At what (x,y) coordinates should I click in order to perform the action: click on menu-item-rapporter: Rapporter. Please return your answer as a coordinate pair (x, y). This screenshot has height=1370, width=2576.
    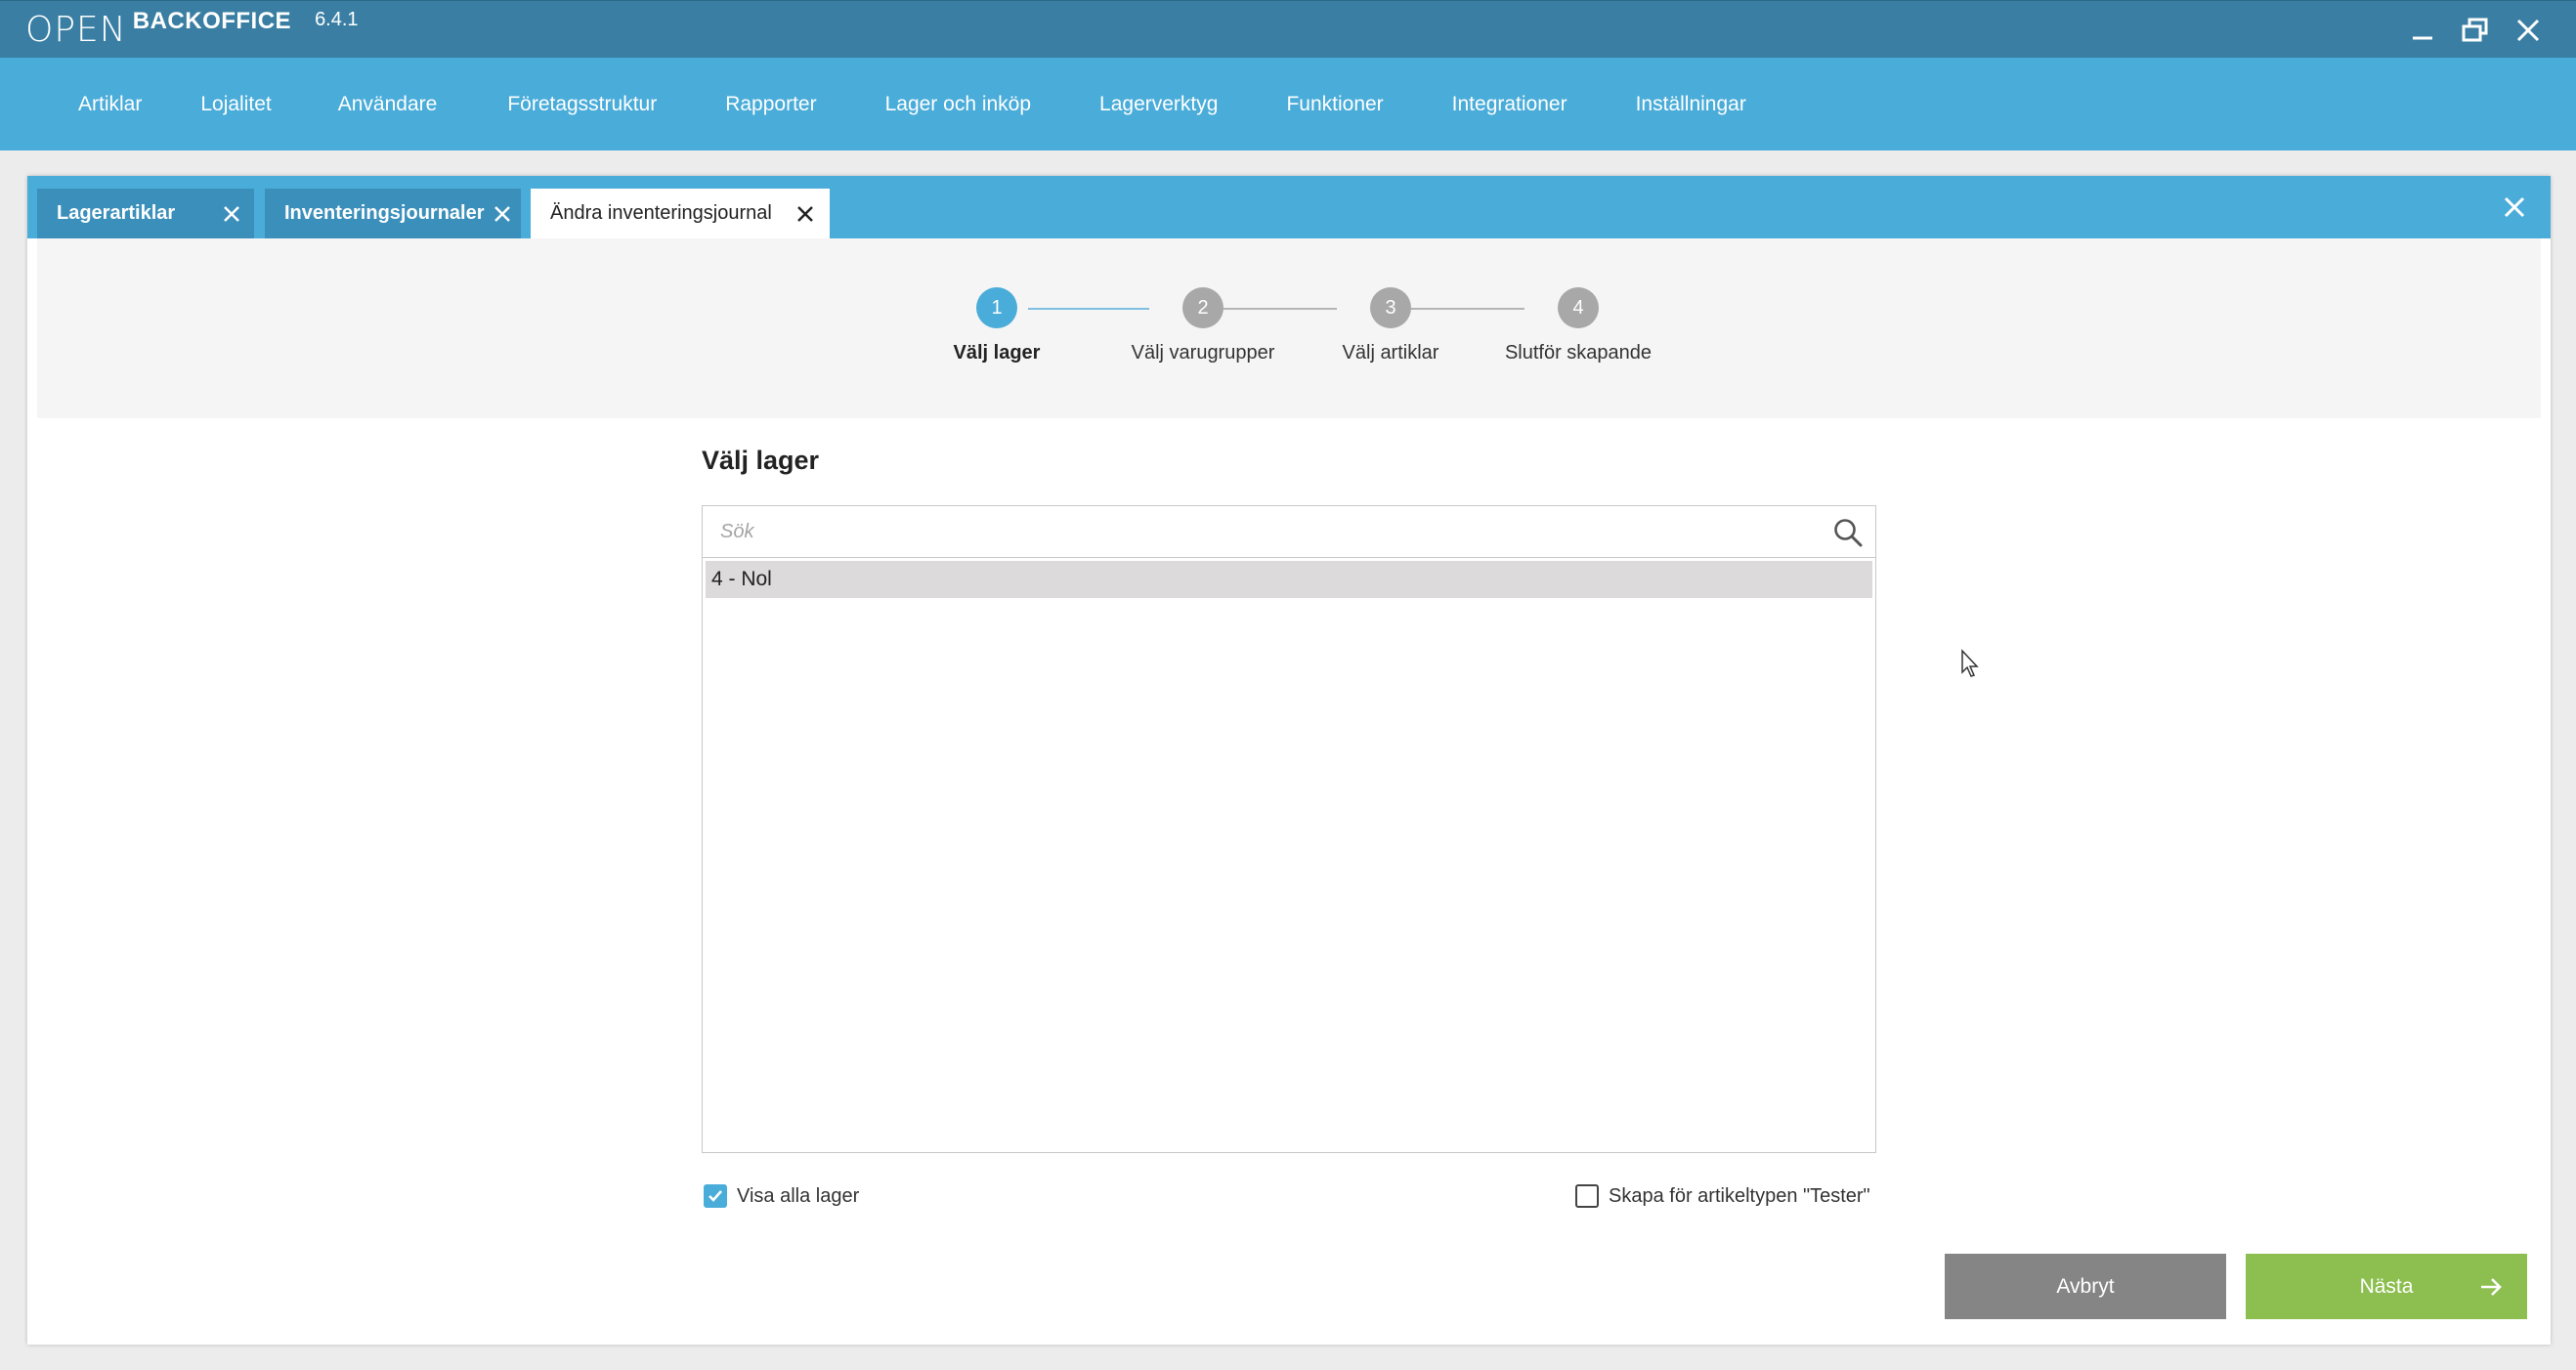
    Looking at the image, I should click on (776, 104).